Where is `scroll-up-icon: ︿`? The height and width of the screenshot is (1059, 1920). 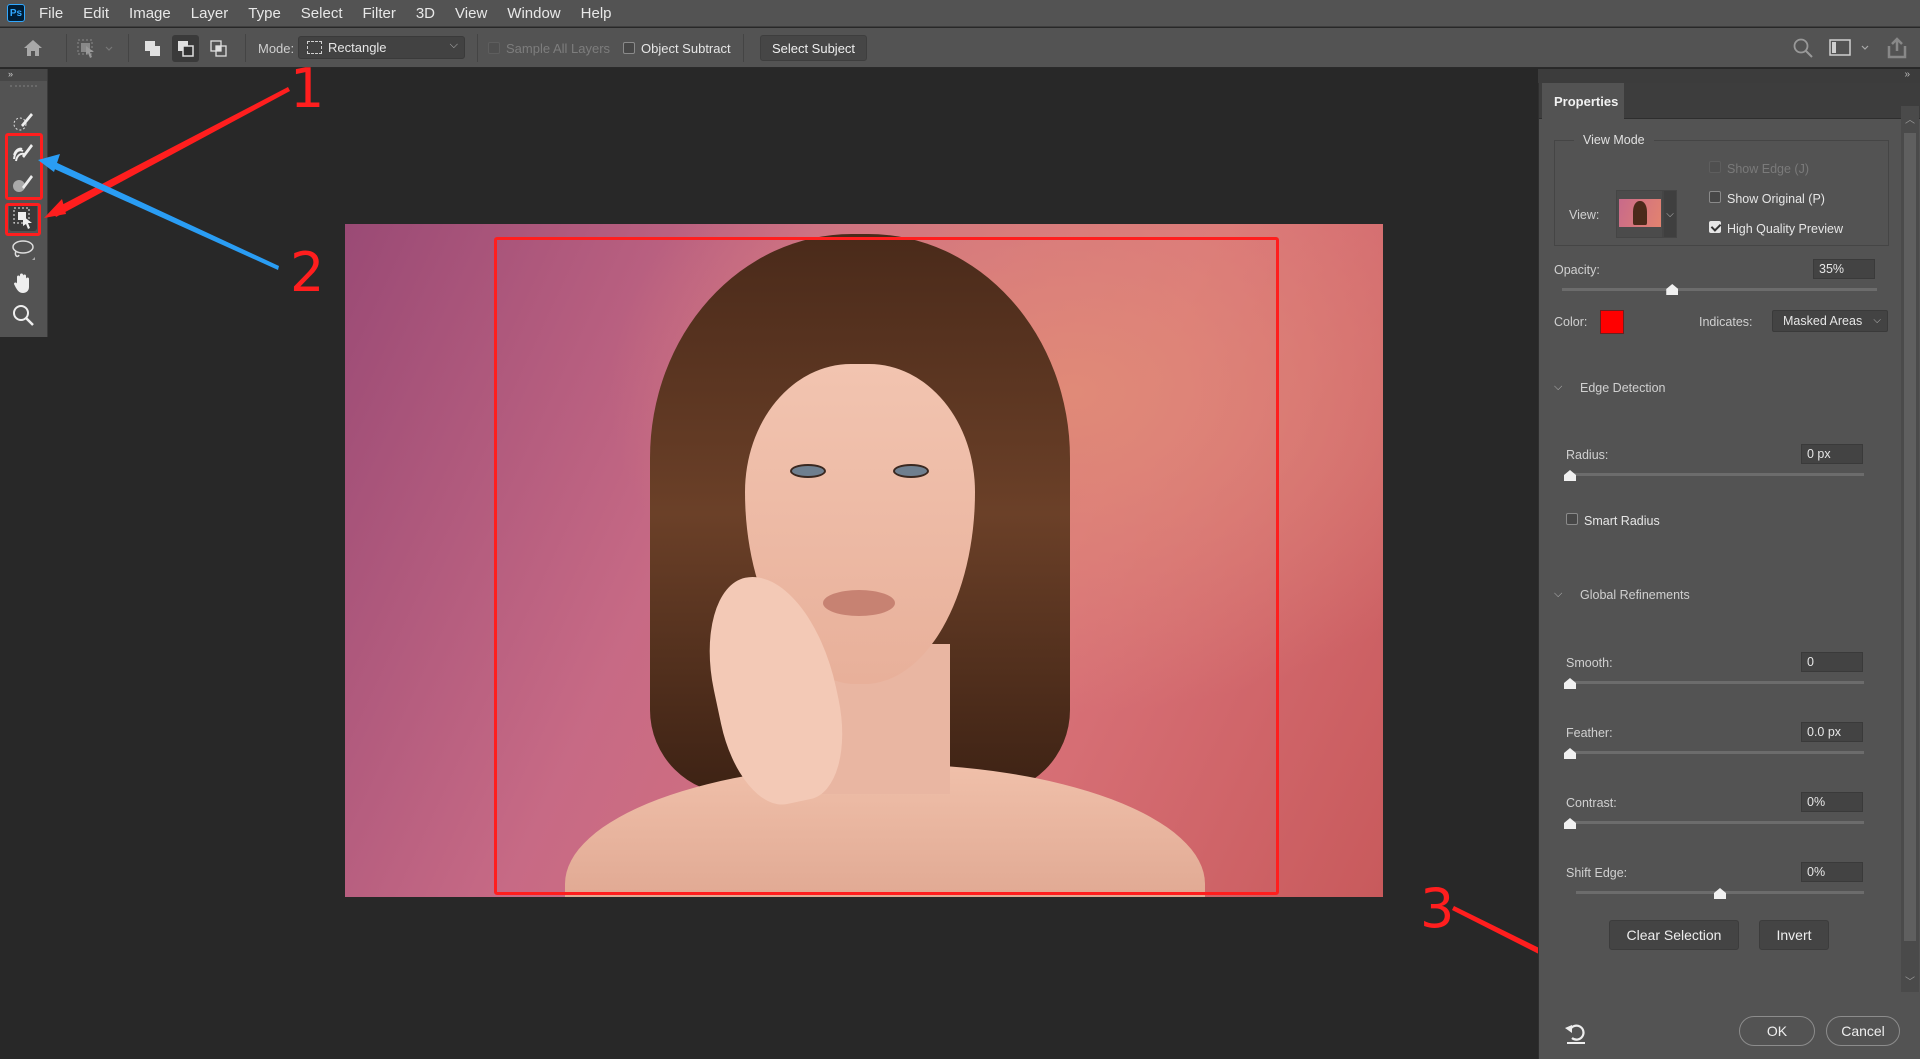 scroll-up-icon: ︿ is located at coordinates (1910, 118).